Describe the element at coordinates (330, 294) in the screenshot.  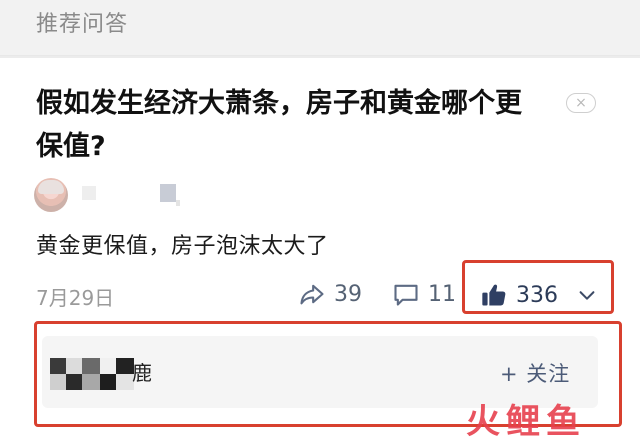
I see `share-button: 39` at that location.